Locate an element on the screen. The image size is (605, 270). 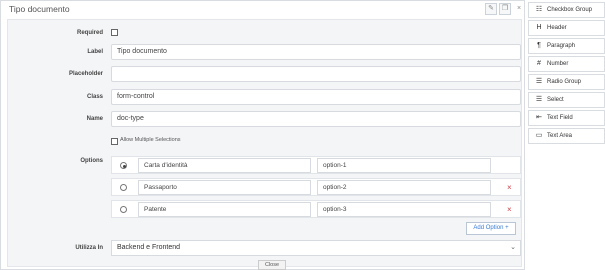
palette-item-label: Text Field is located at coordinates (560, 118).